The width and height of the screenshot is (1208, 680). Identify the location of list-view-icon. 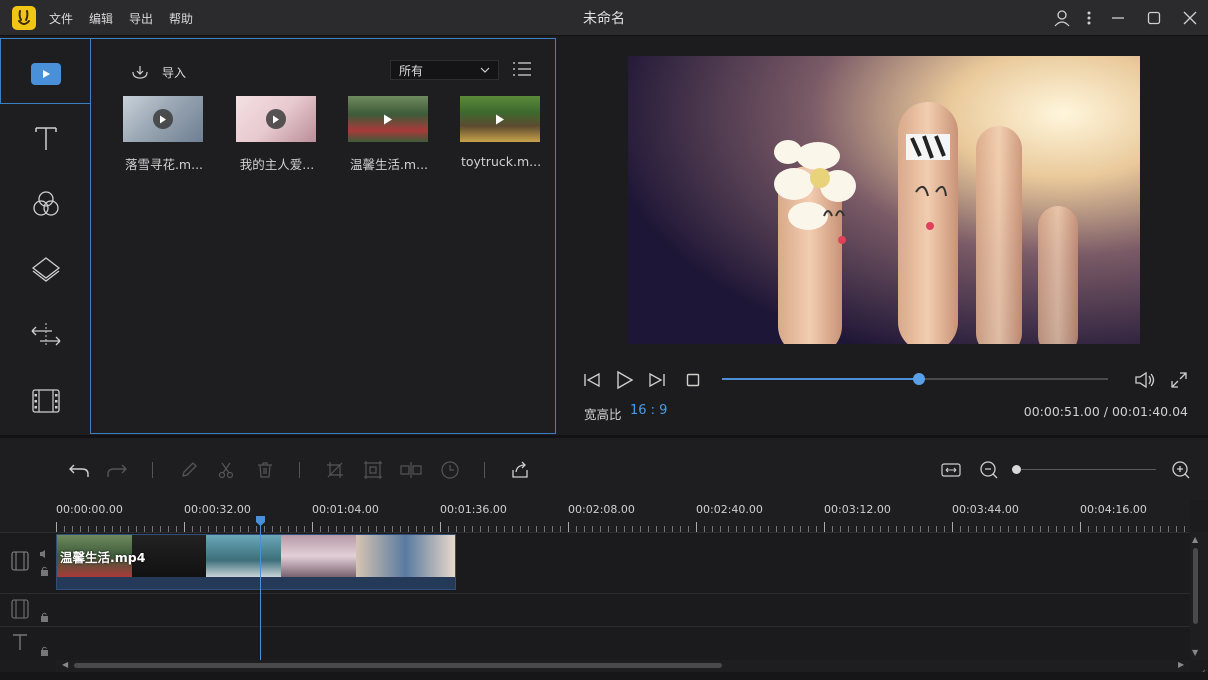
(522, 69).